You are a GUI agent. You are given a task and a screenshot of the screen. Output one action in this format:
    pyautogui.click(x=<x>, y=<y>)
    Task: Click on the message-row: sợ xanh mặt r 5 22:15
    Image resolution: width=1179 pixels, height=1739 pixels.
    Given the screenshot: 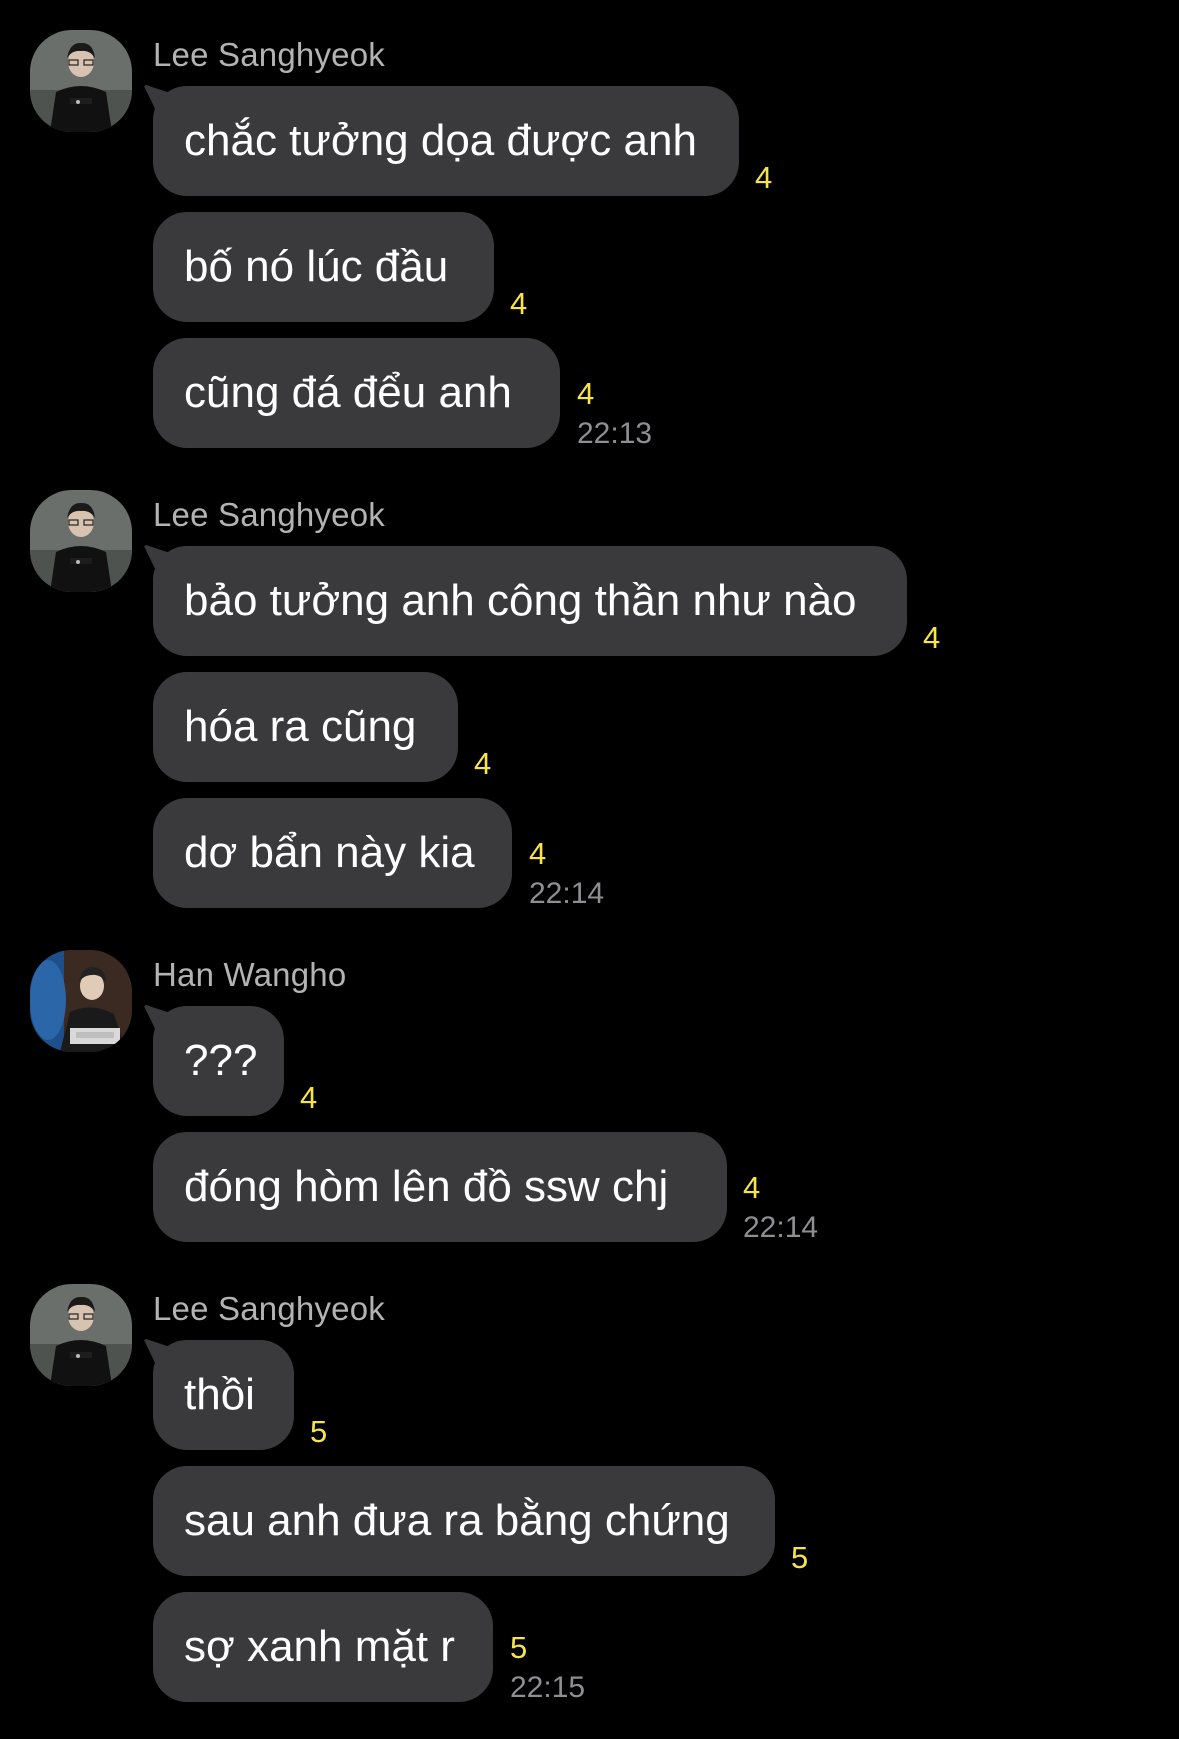 What is the action you would take?
    pyautogui.click(x=589, y=1648)
    